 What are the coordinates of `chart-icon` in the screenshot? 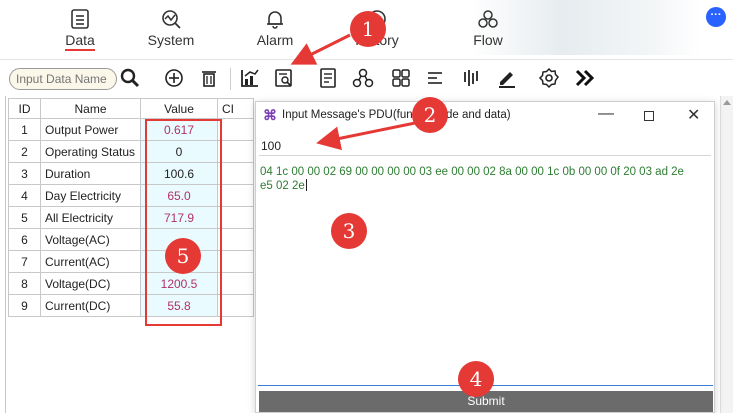 It's located at (250, 78).